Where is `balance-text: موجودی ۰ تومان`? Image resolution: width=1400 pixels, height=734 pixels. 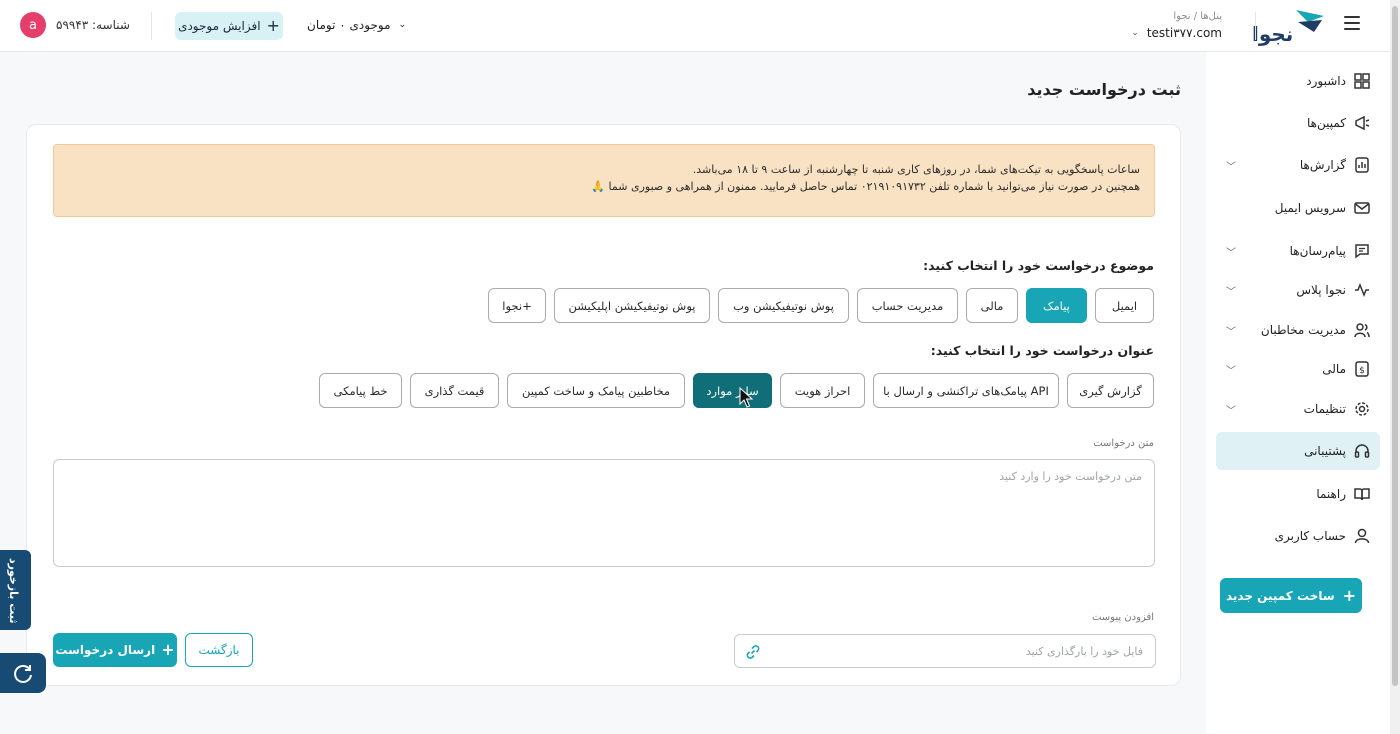 balance-text: موجودی ۰ تومان is located at coordinates (349, 25).